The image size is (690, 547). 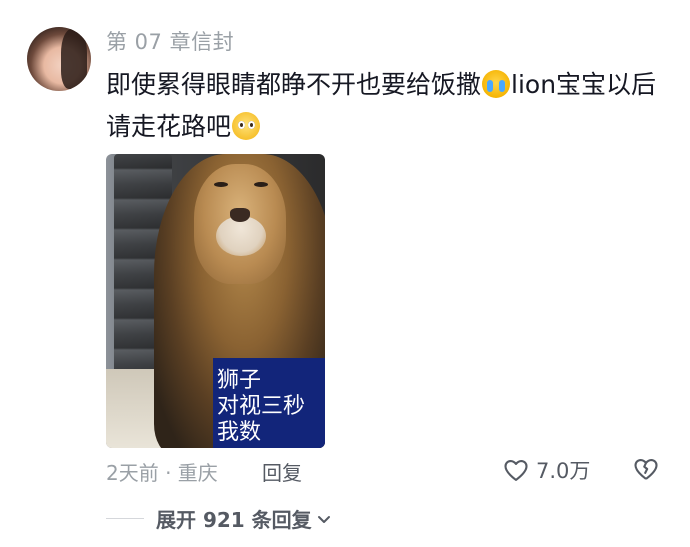 What do you see at coordinates (323, 519) in the screenshot?
I see `chevron-down-icon` at bounding box center [323, 519].